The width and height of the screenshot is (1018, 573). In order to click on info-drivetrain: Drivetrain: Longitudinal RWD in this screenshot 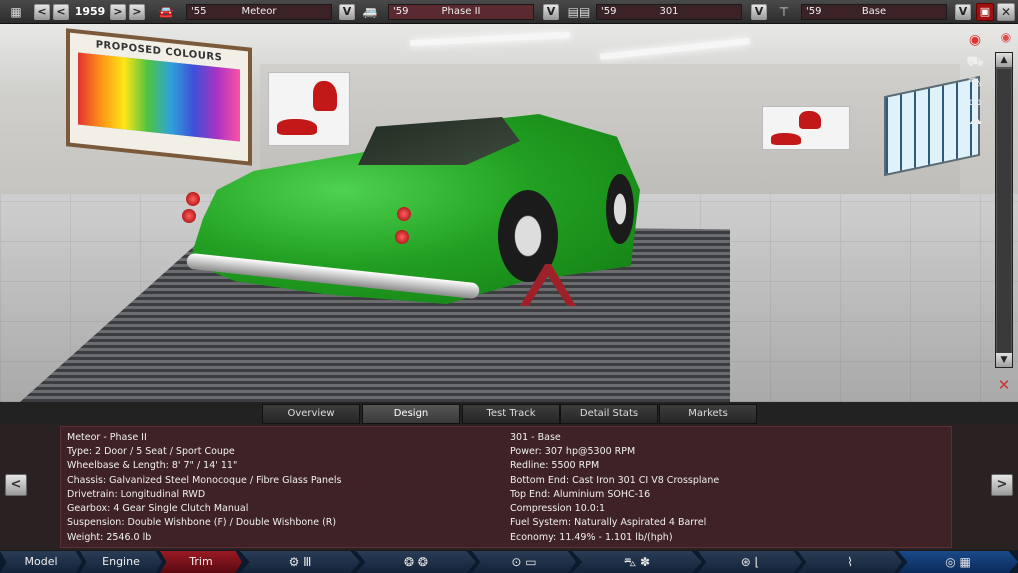, I will do `click(136, 494)`.